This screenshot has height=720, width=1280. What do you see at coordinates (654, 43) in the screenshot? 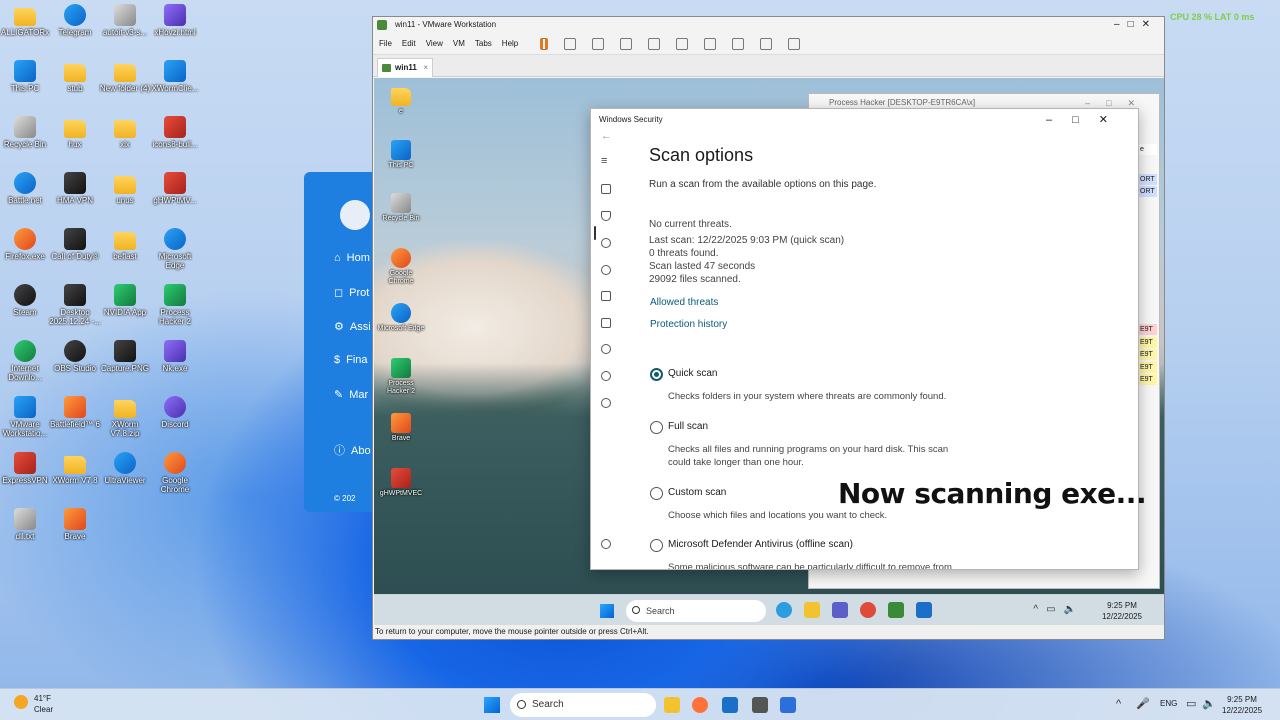
I see `manage-snapshots-icon` at bounding box center [654, 43].